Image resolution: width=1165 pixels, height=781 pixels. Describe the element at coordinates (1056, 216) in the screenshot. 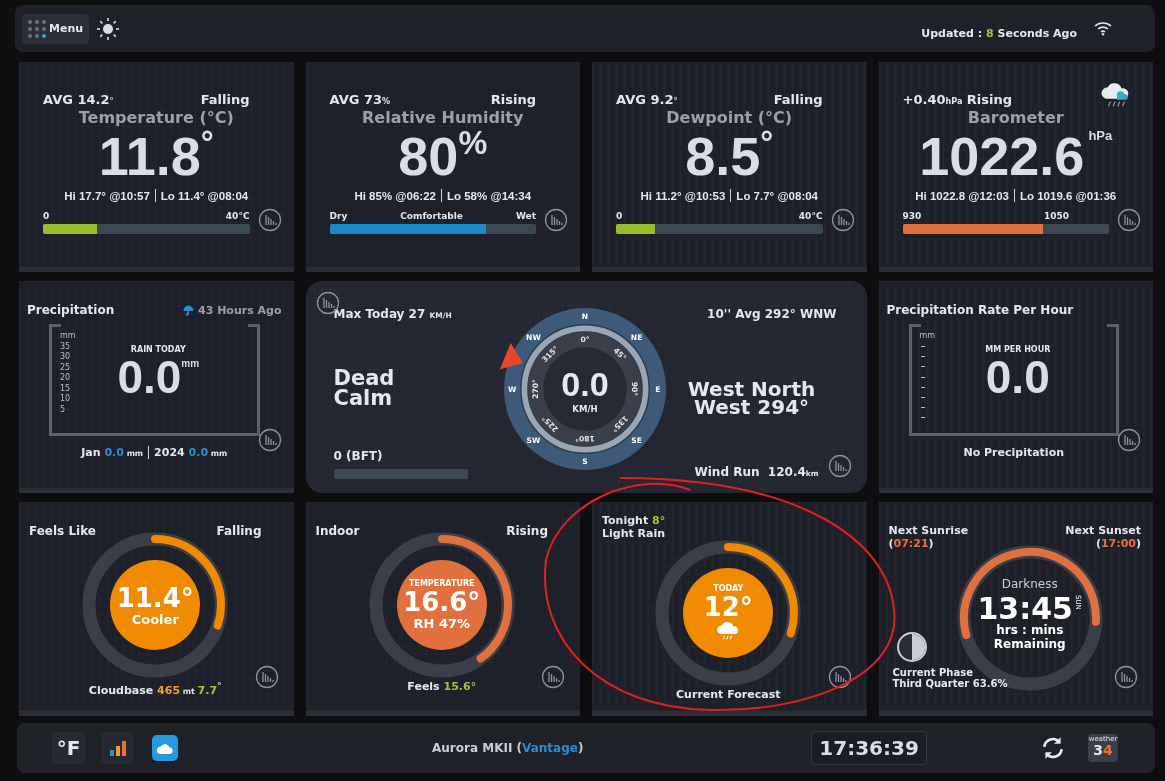

I see `scale-label: 1050` at that location.